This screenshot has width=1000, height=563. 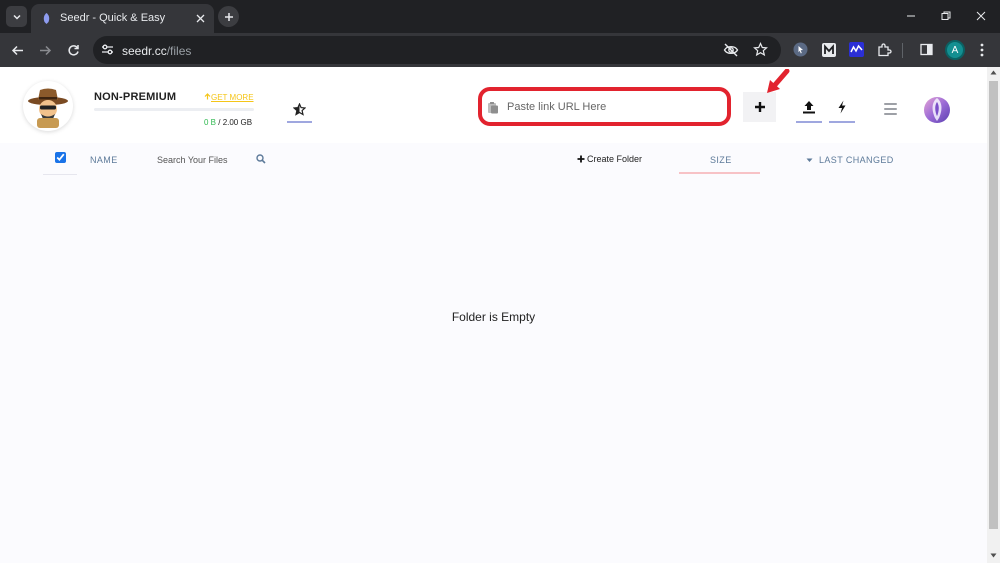 I want to click on user-avatar, so click(x=48, y=106).